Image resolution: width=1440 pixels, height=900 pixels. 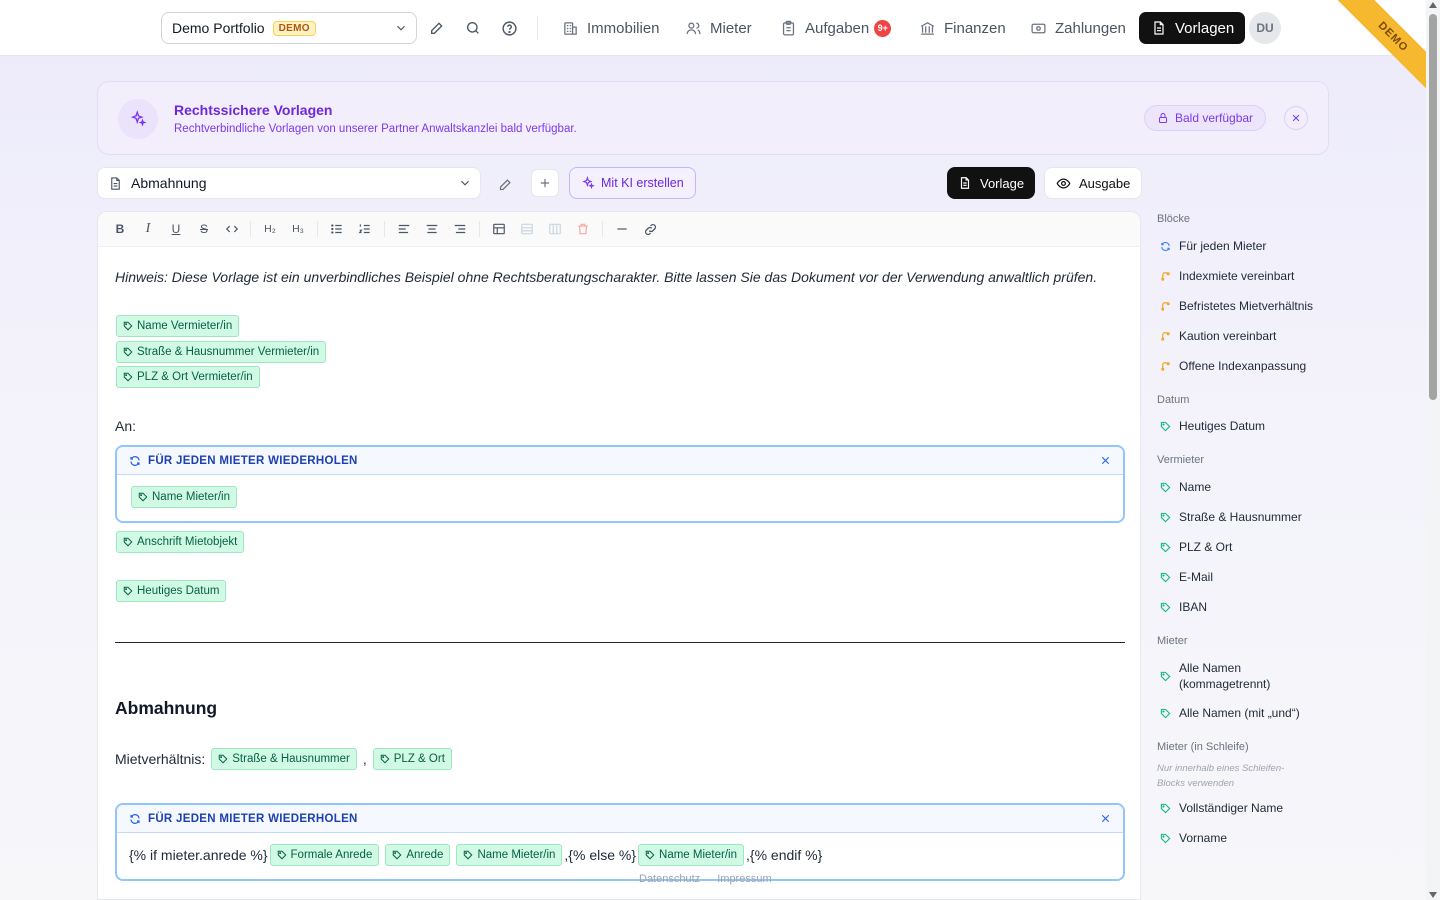 What do you see at coordinates (642, 183) in the screenshot?
I see `create-with-ai-label: Mit KI erstellen` at bounding box center [642, 183].